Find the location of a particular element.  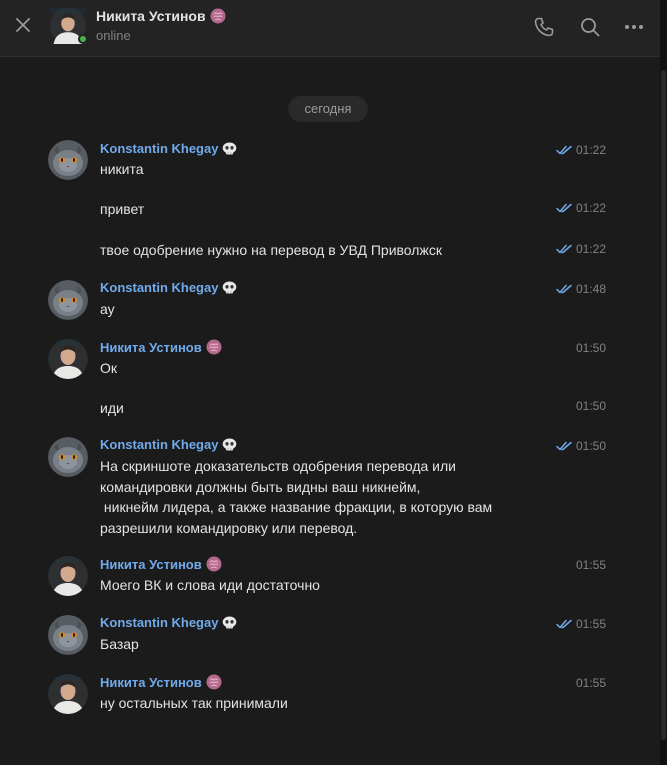

phone-icon is located at coordinates (544, 27).